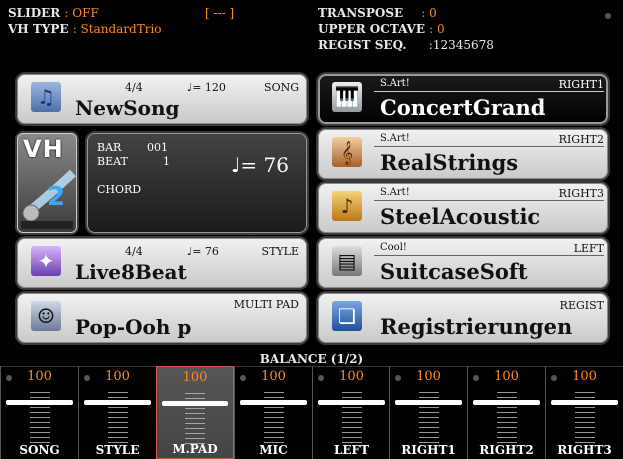  Describe the element at coordinates (119, 189) in the screenshot. I see `chord-label: CHORD` at that location.